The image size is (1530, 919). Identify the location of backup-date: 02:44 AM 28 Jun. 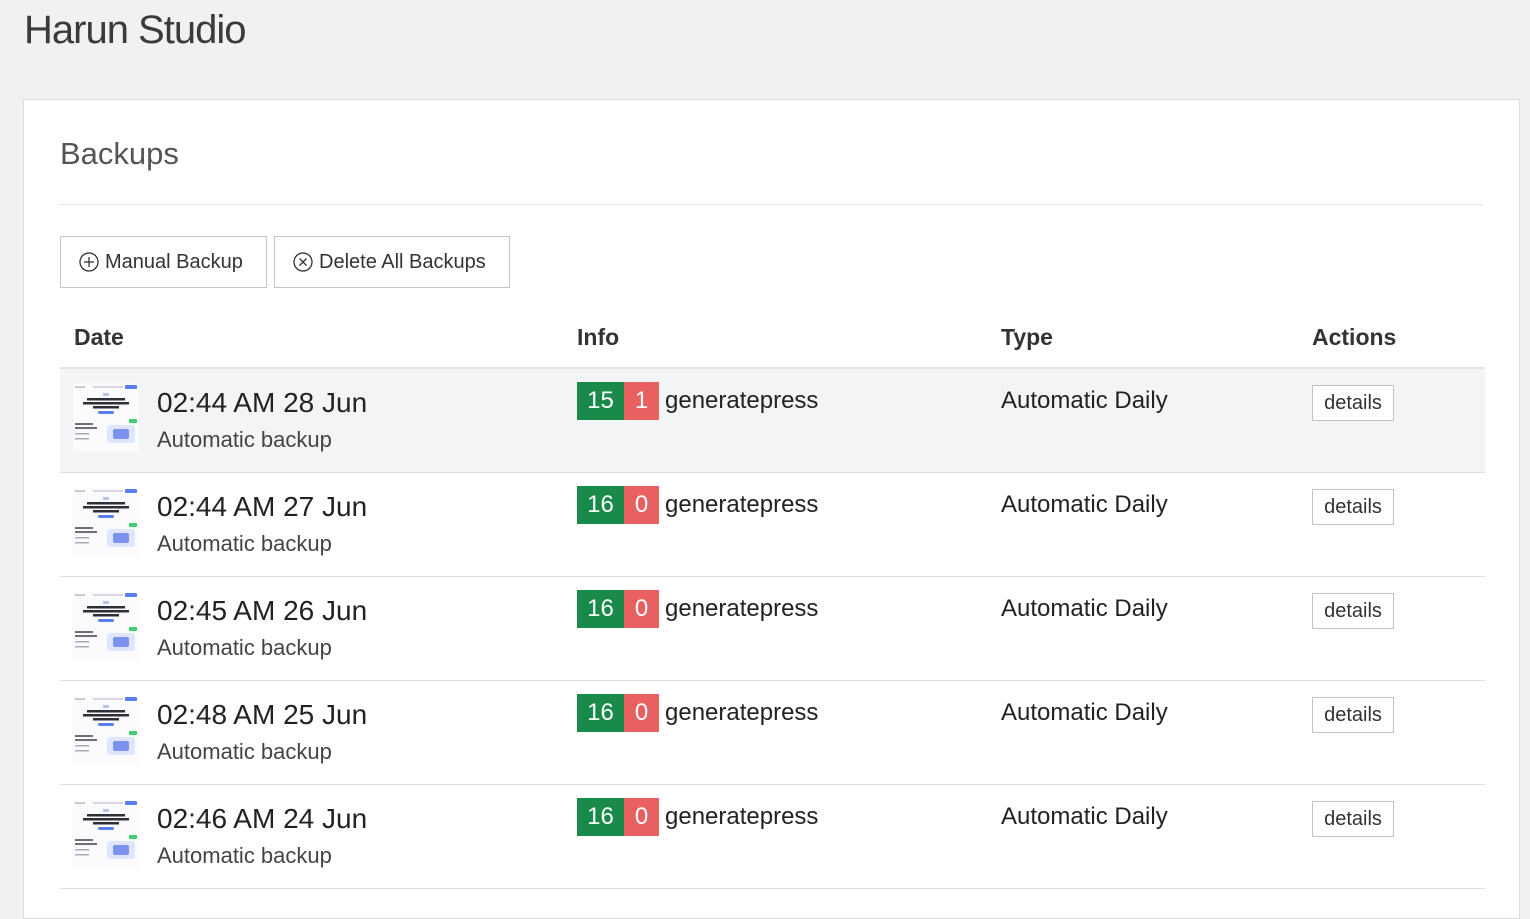
(262, 402).